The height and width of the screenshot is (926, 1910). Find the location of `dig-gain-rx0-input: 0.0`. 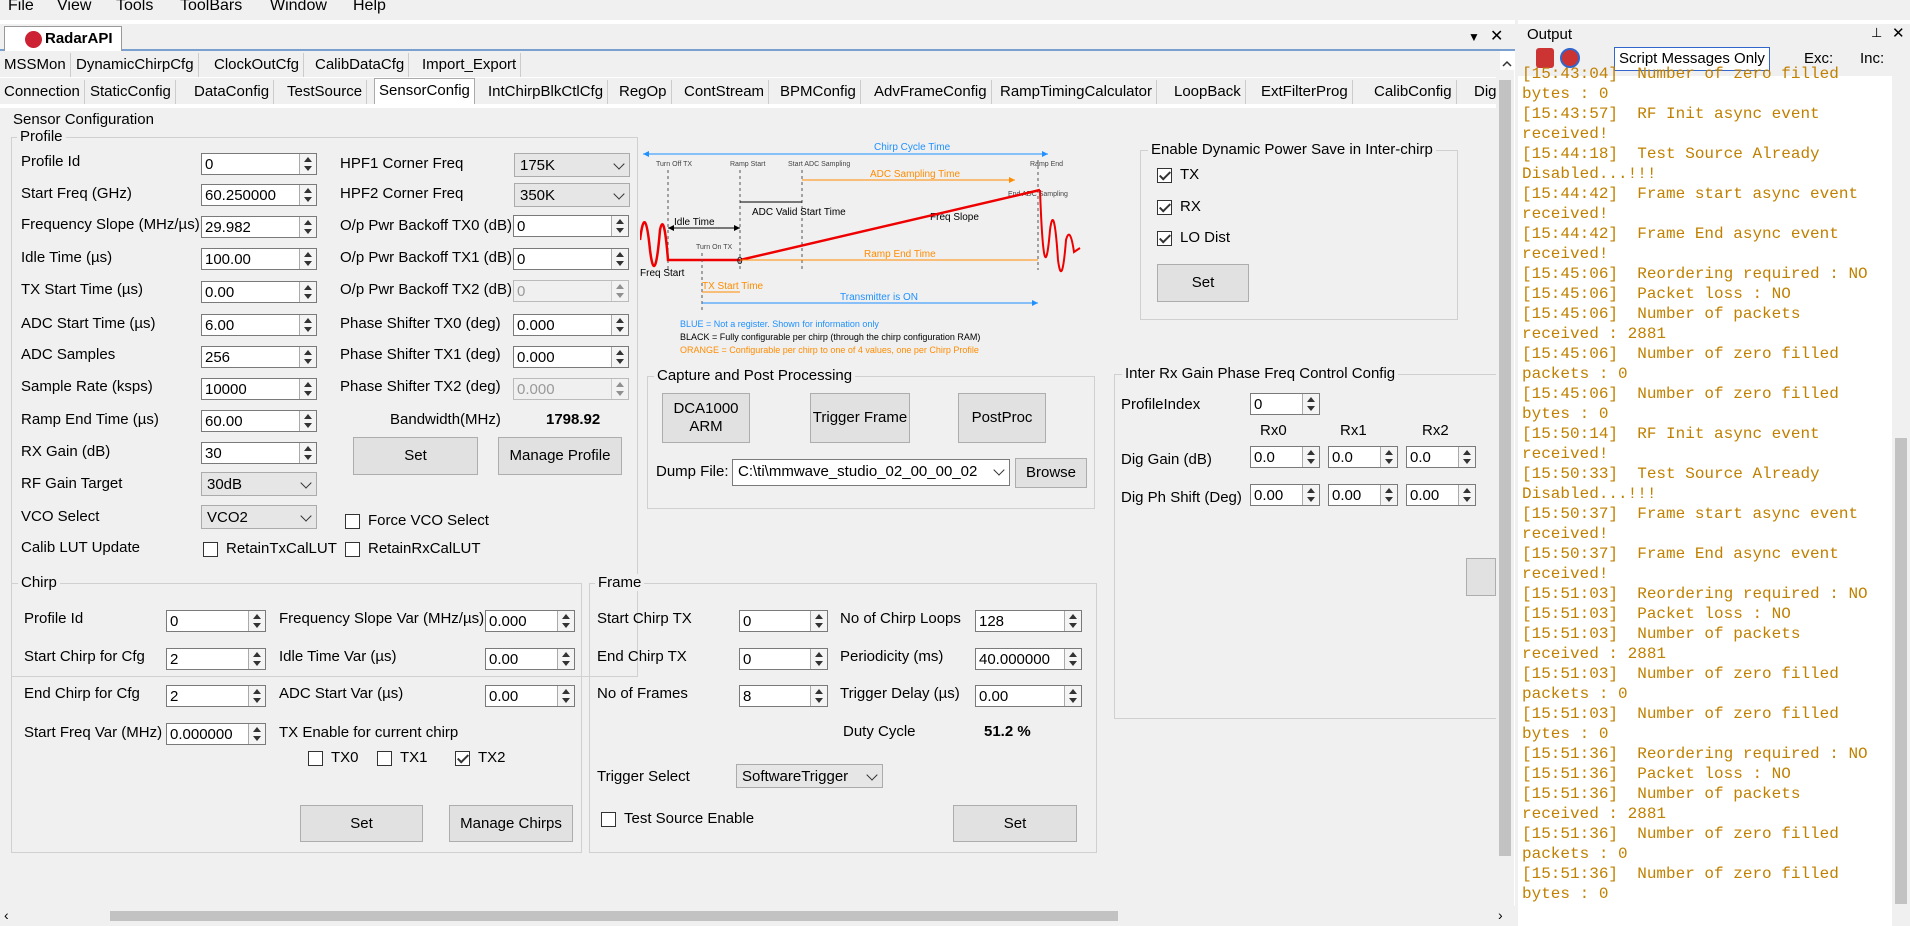

dig-gain-rx0-input: 0.0 is located at coordinates (1285, 457).